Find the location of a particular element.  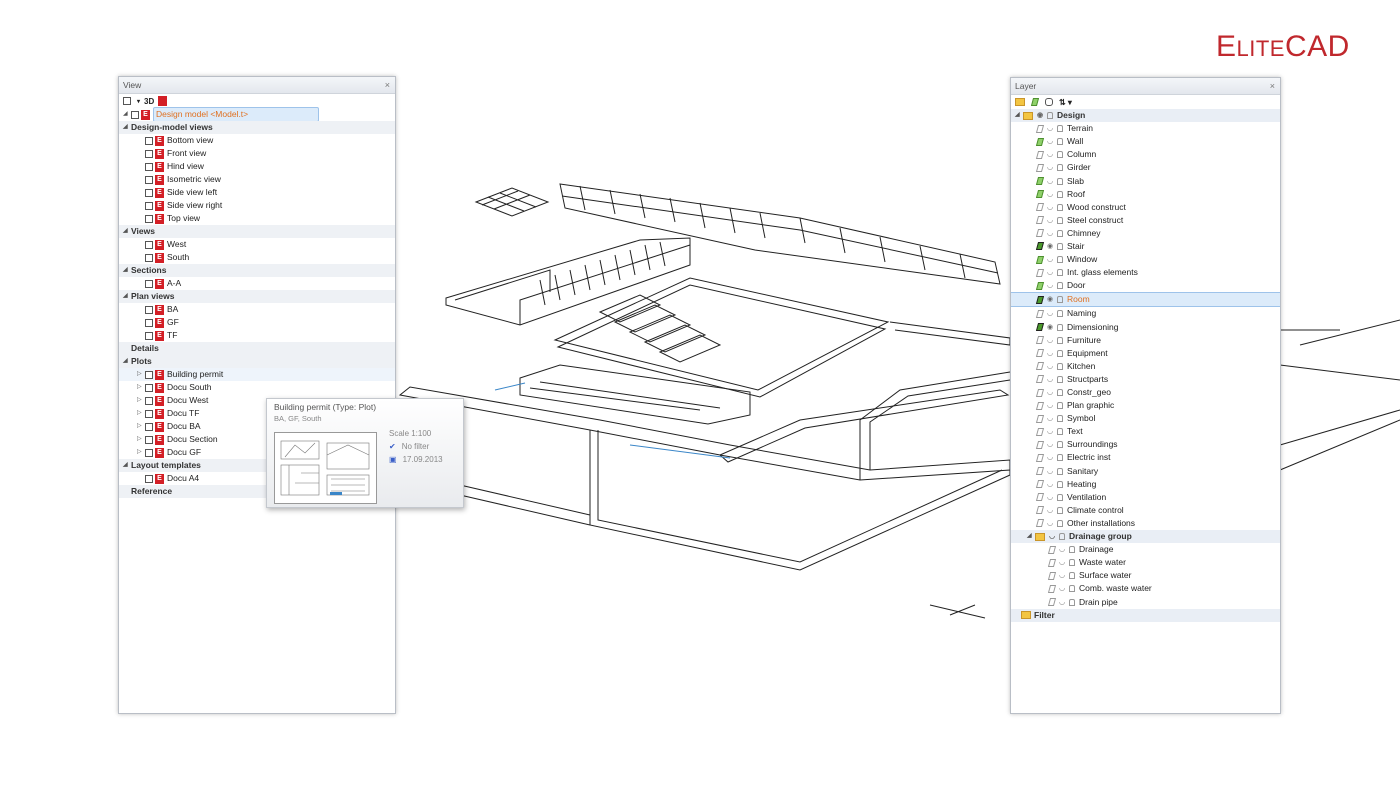

layer-row-plan-graphic: ◡ Plan graphic is located at coordinates (1145, 405).